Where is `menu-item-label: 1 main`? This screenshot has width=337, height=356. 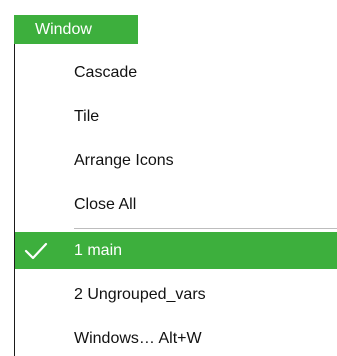
menu-item-label: 1 main is located at coordinates (98, 250).